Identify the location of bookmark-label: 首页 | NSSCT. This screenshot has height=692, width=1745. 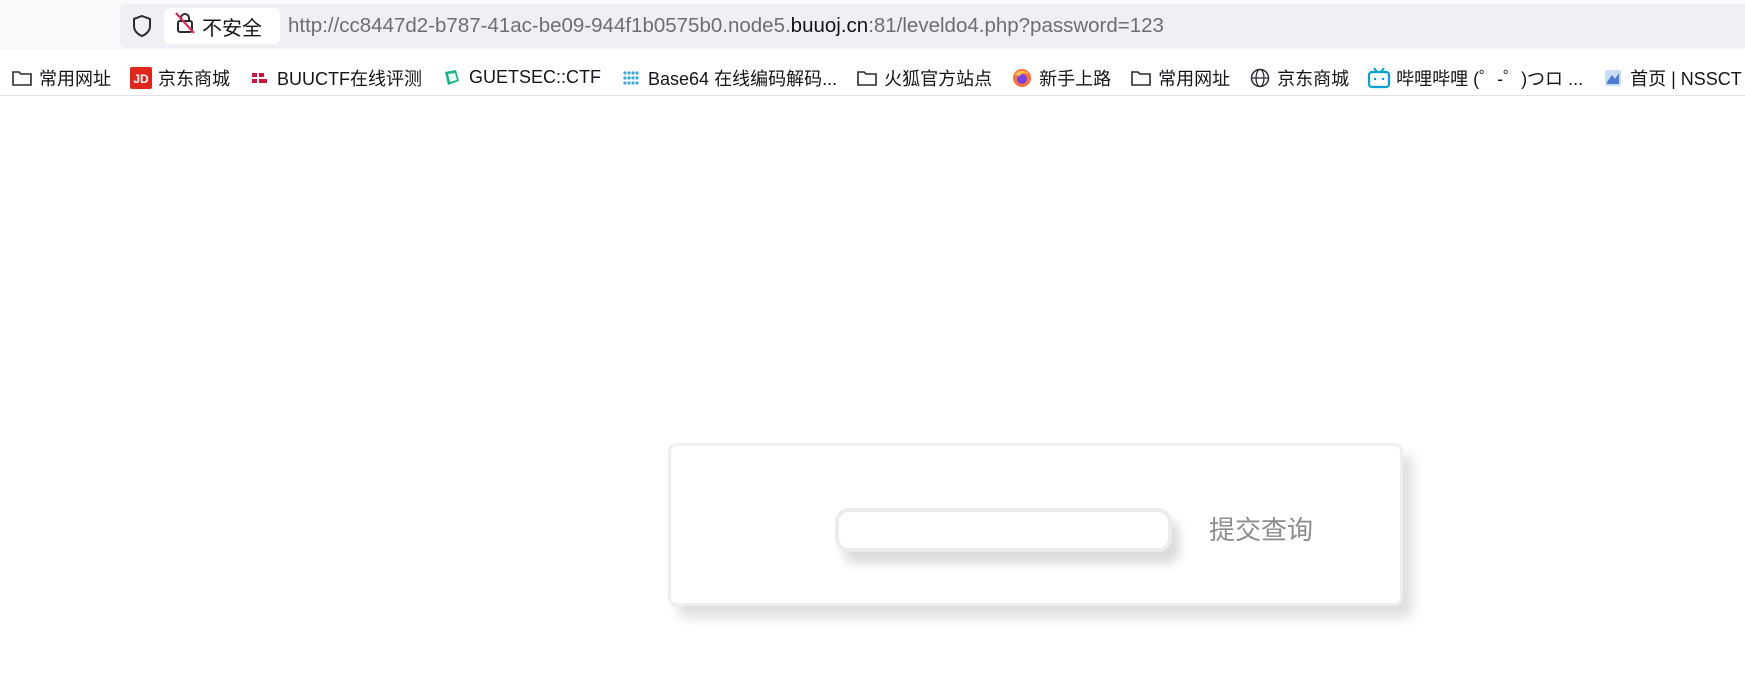
(1686, 78).